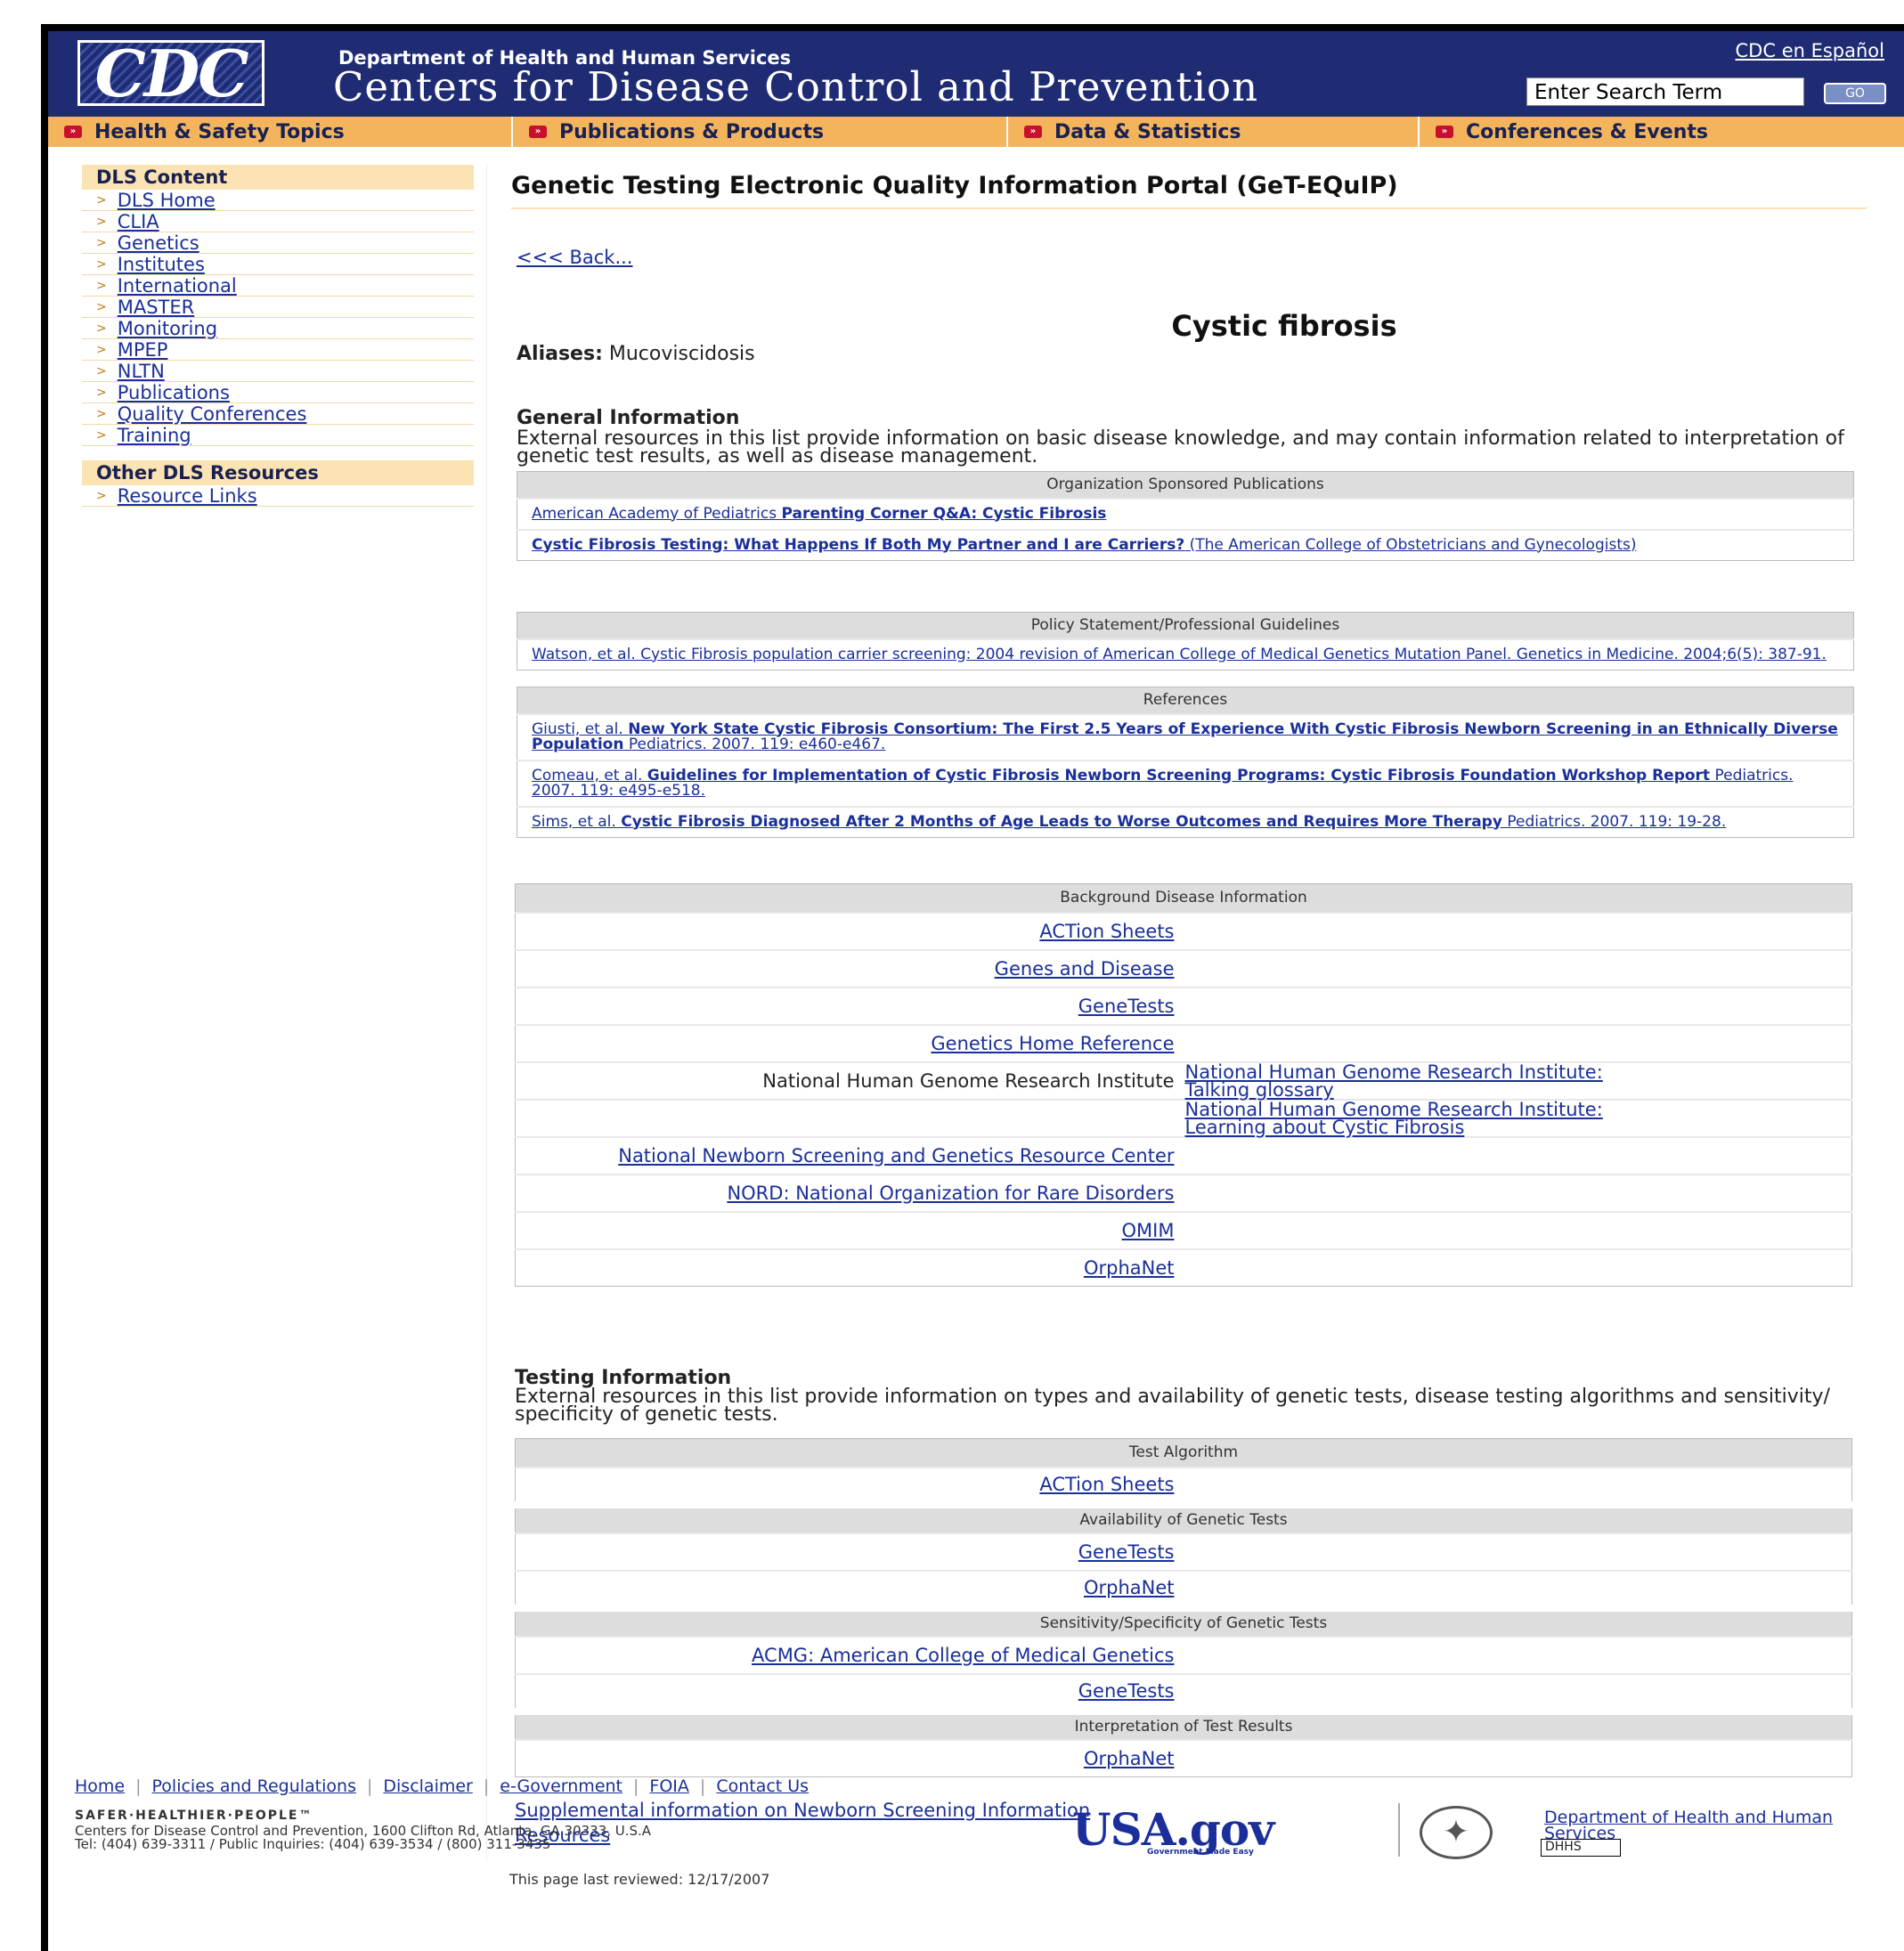 The height and width of the screenshot is (1951, 1904). I want to click on sidebar-item-label: NLTN, so click(141, 372).